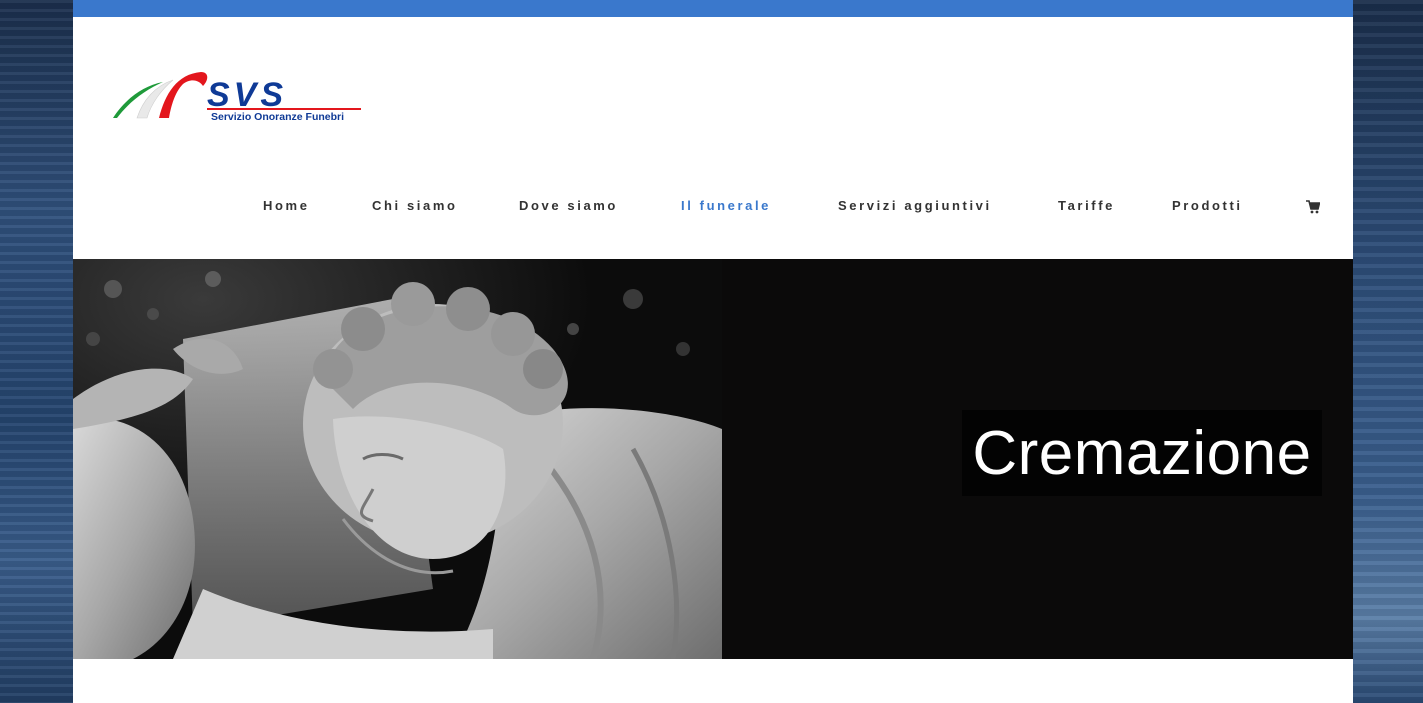  Describe the element at coordinates (1086, 205) in the screenshot. I see `nav-item-tariffe: Tariffe` at that location.